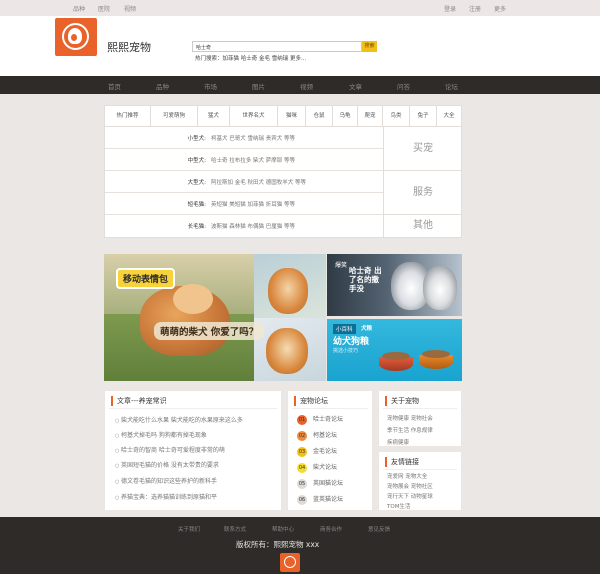  I want to click on tab-hot: 热门推荐, so click(128, 116).